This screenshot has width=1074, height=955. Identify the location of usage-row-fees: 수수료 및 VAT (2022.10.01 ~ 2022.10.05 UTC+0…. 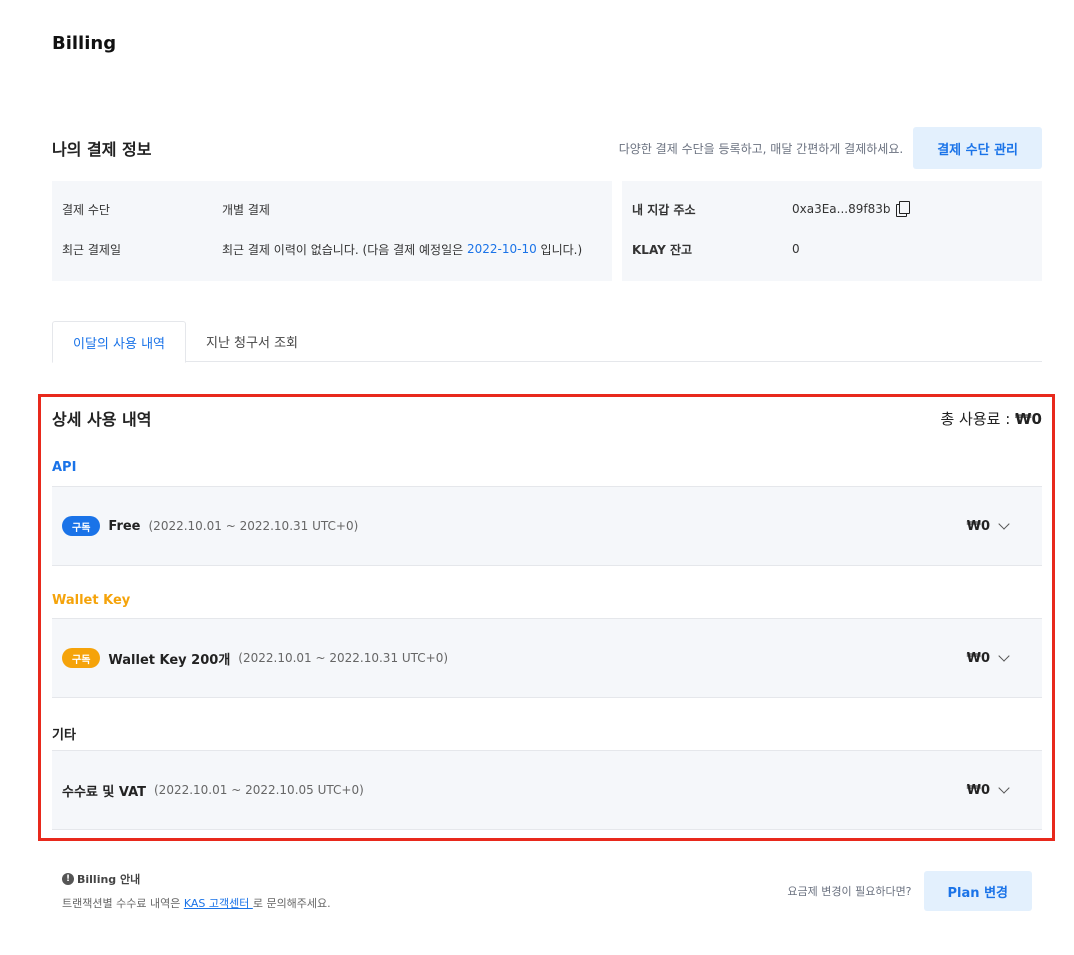
(547, 790).